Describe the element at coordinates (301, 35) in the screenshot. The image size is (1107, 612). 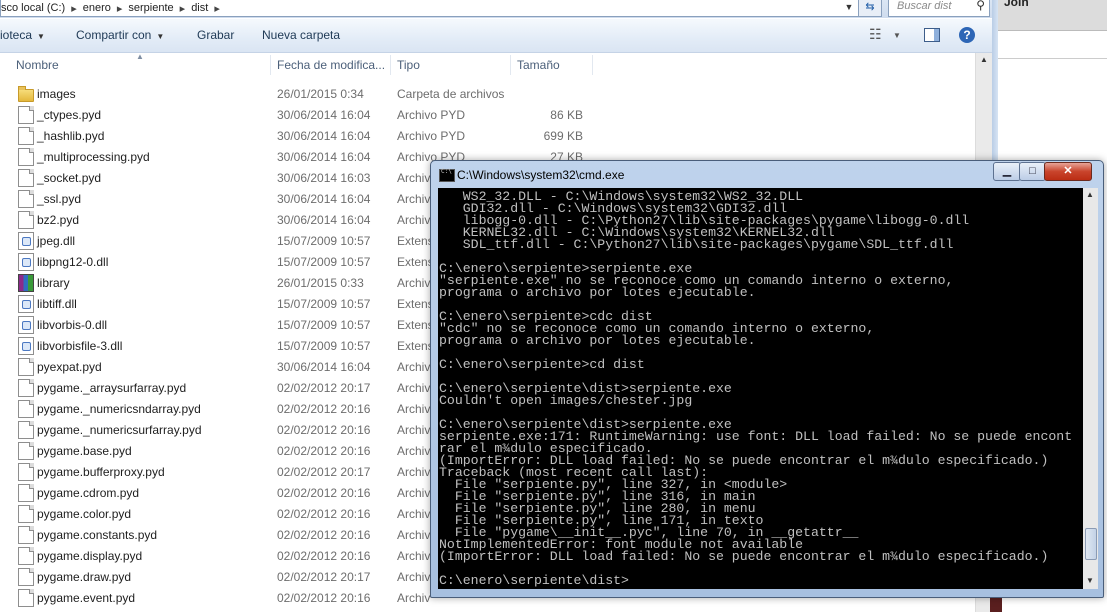
I see `new-folder-button: Nueva carpeta` at that location.